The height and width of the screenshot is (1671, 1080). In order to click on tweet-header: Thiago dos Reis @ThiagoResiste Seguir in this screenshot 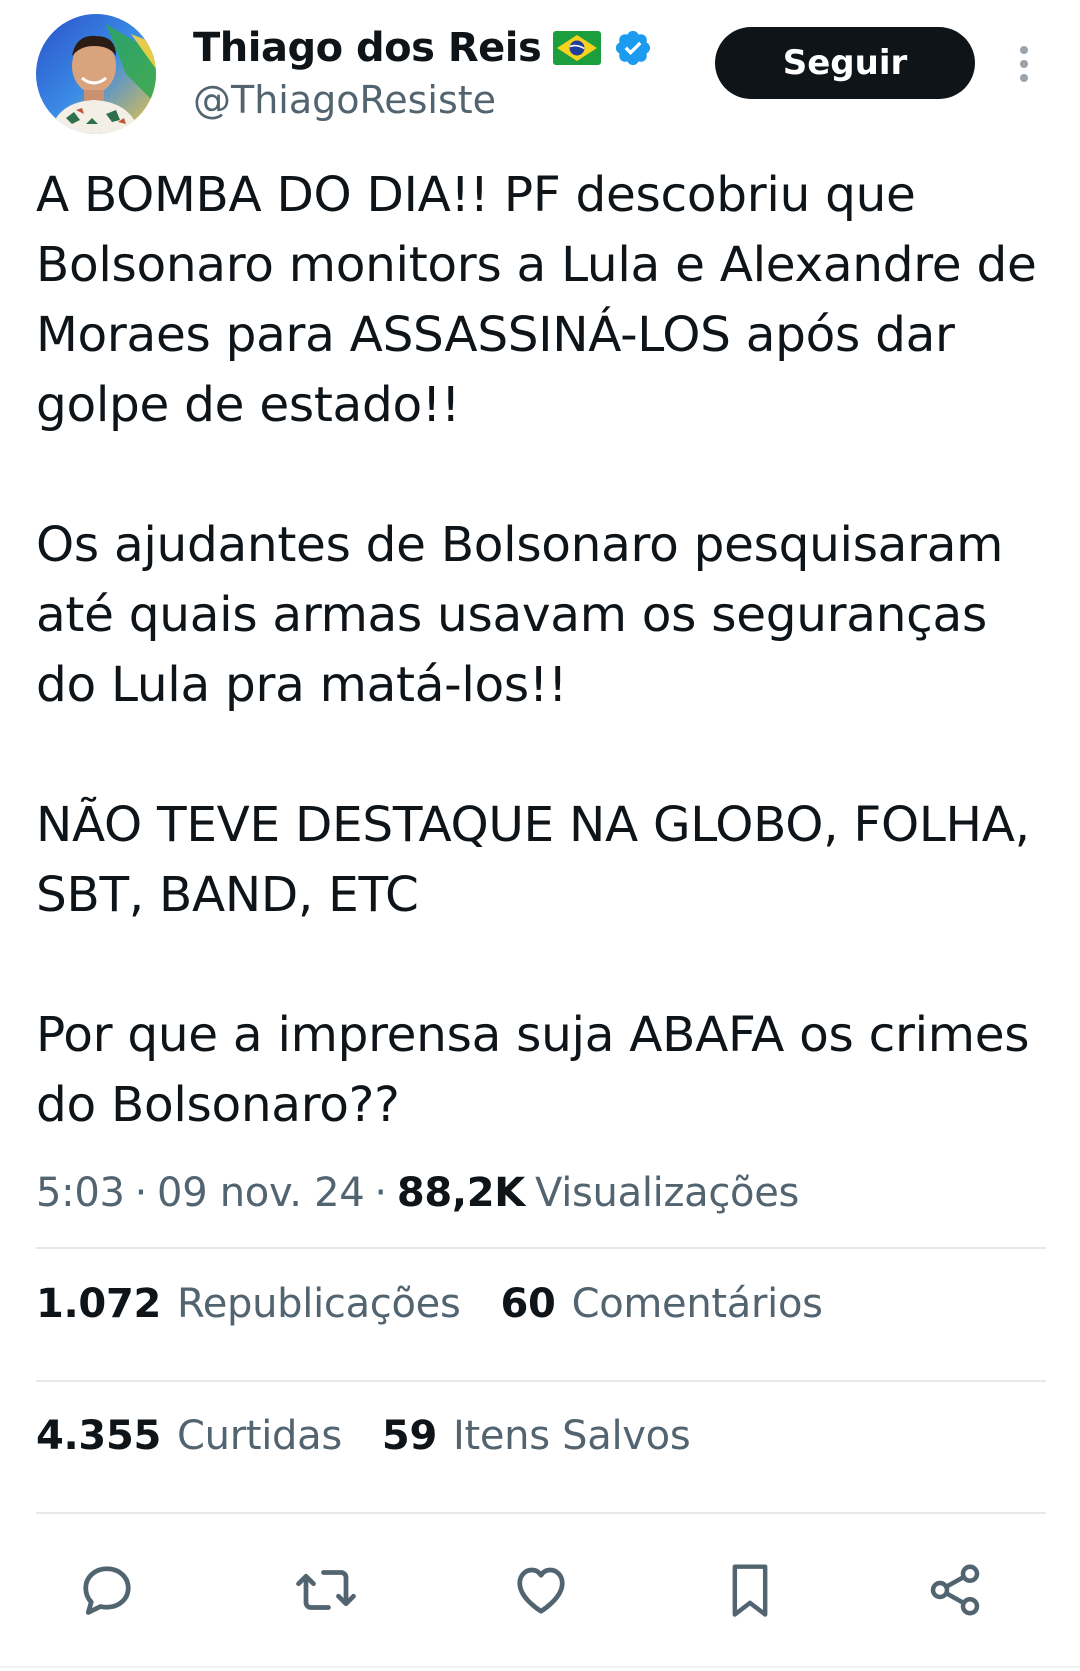, I will do `click(540, 70)`.